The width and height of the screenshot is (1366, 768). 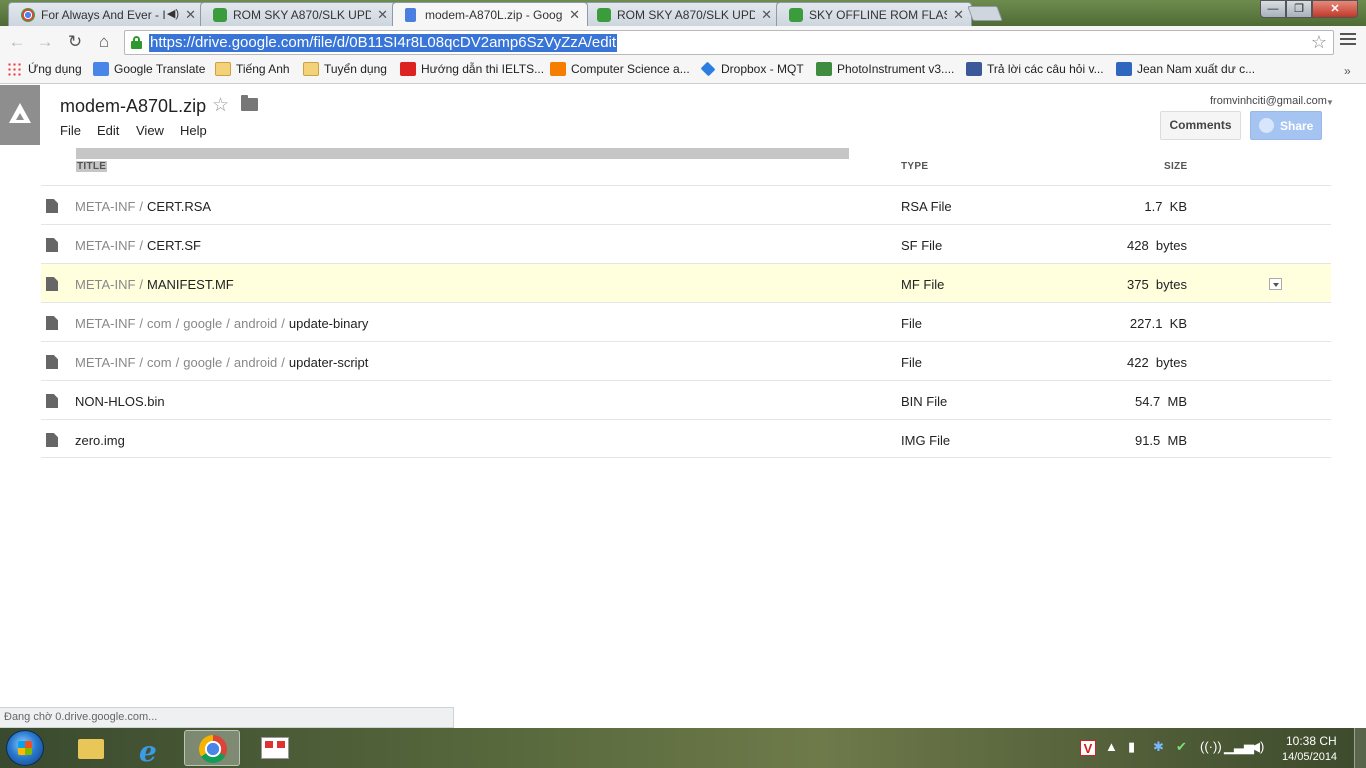 I want to click on comments-button: Comments, so click(x=1200, y=125).